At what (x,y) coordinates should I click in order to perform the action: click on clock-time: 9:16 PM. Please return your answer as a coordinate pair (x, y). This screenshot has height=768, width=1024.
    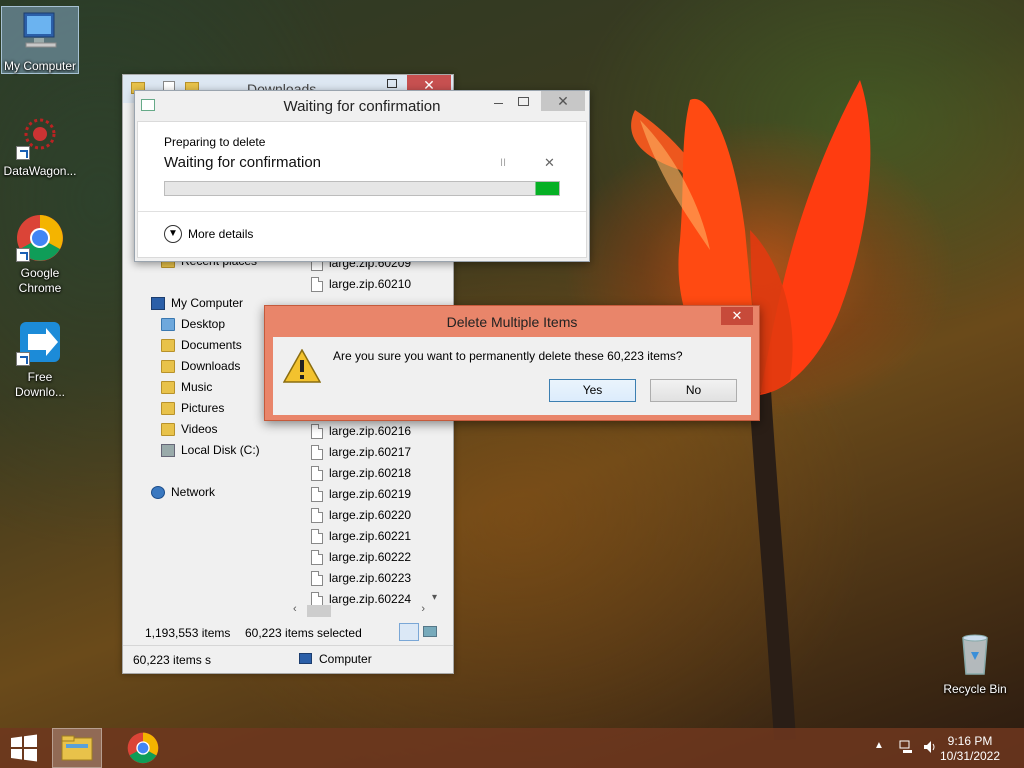
    Looking at the image, I should click on (970, 741).